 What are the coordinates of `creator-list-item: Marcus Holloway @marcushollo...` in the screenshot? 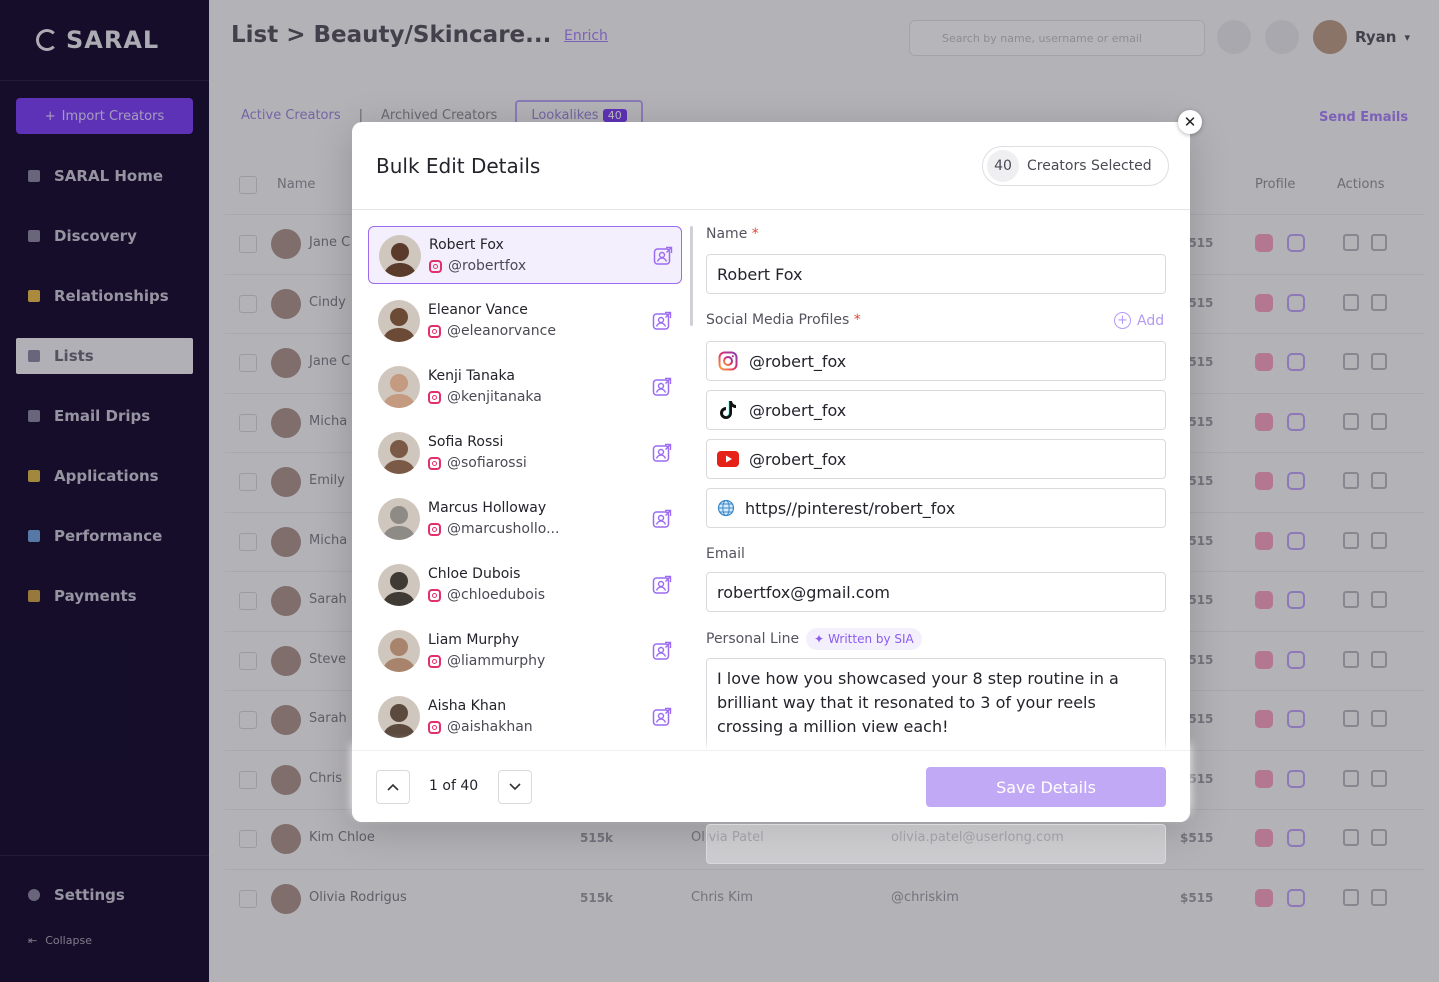 It's located at (525, 519).